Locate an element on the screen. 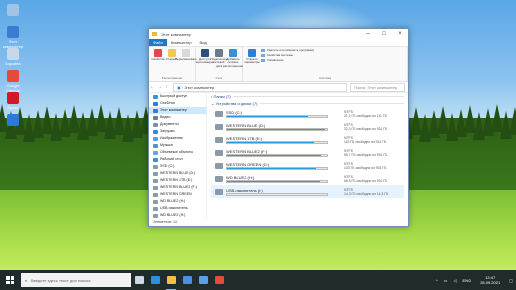  nav-item: Загрузки is located at coordinates (177, 131).